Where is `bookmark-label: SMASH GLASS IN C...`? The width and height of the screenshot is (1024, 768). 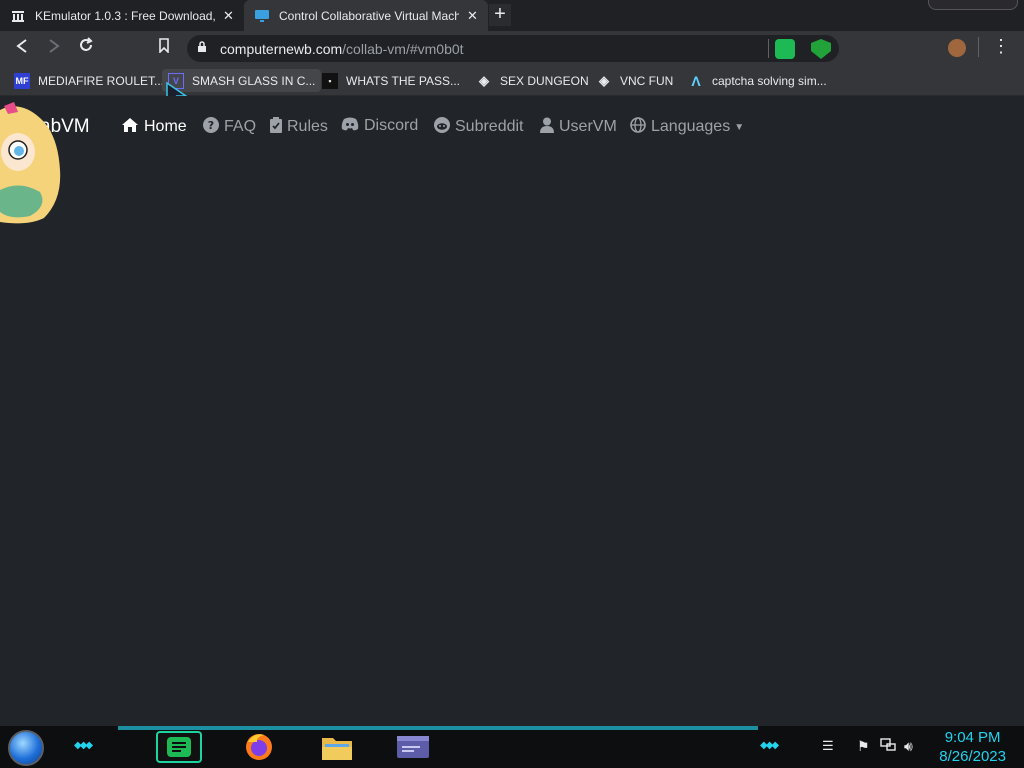 bookmark-label: SMASH GLASS IN C... is located at coordinates (254, 80).